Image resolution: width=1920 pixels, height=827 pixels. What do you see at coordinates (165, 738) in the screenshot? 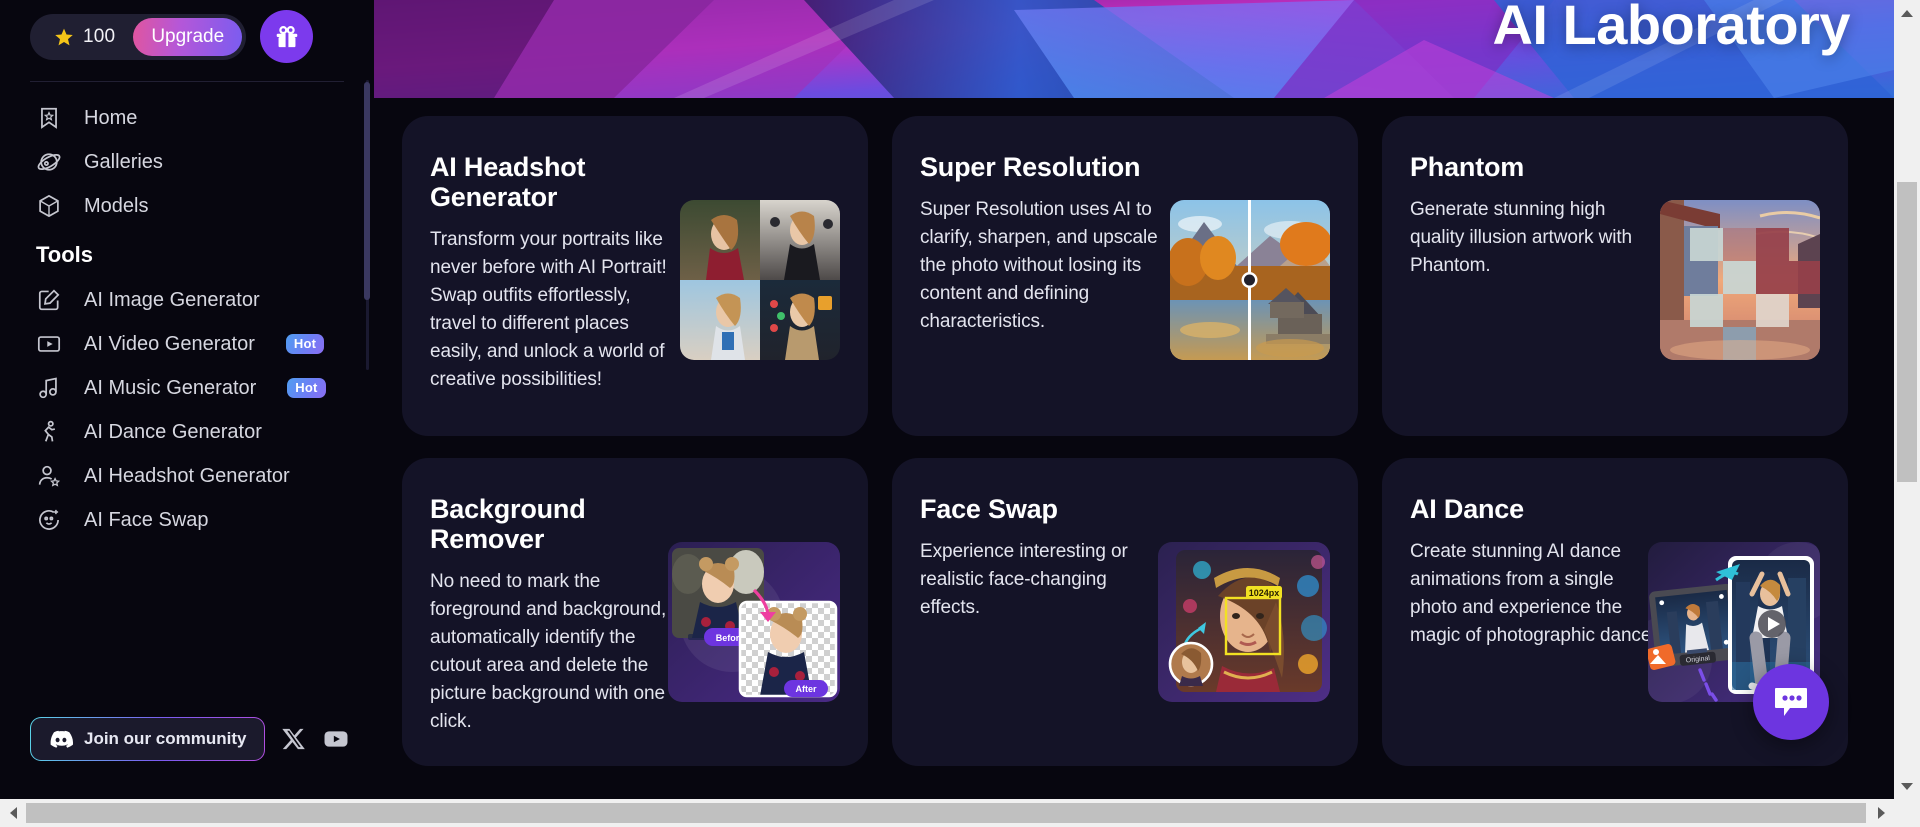
I see `join-community-label: Join our community` at bounding box center [165, 738].